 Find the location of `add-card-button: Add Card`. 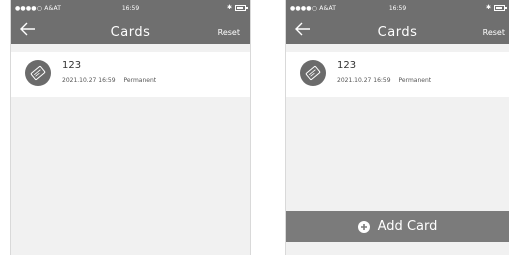

add-card-button: Add Card is located at coordinates (397, 226).